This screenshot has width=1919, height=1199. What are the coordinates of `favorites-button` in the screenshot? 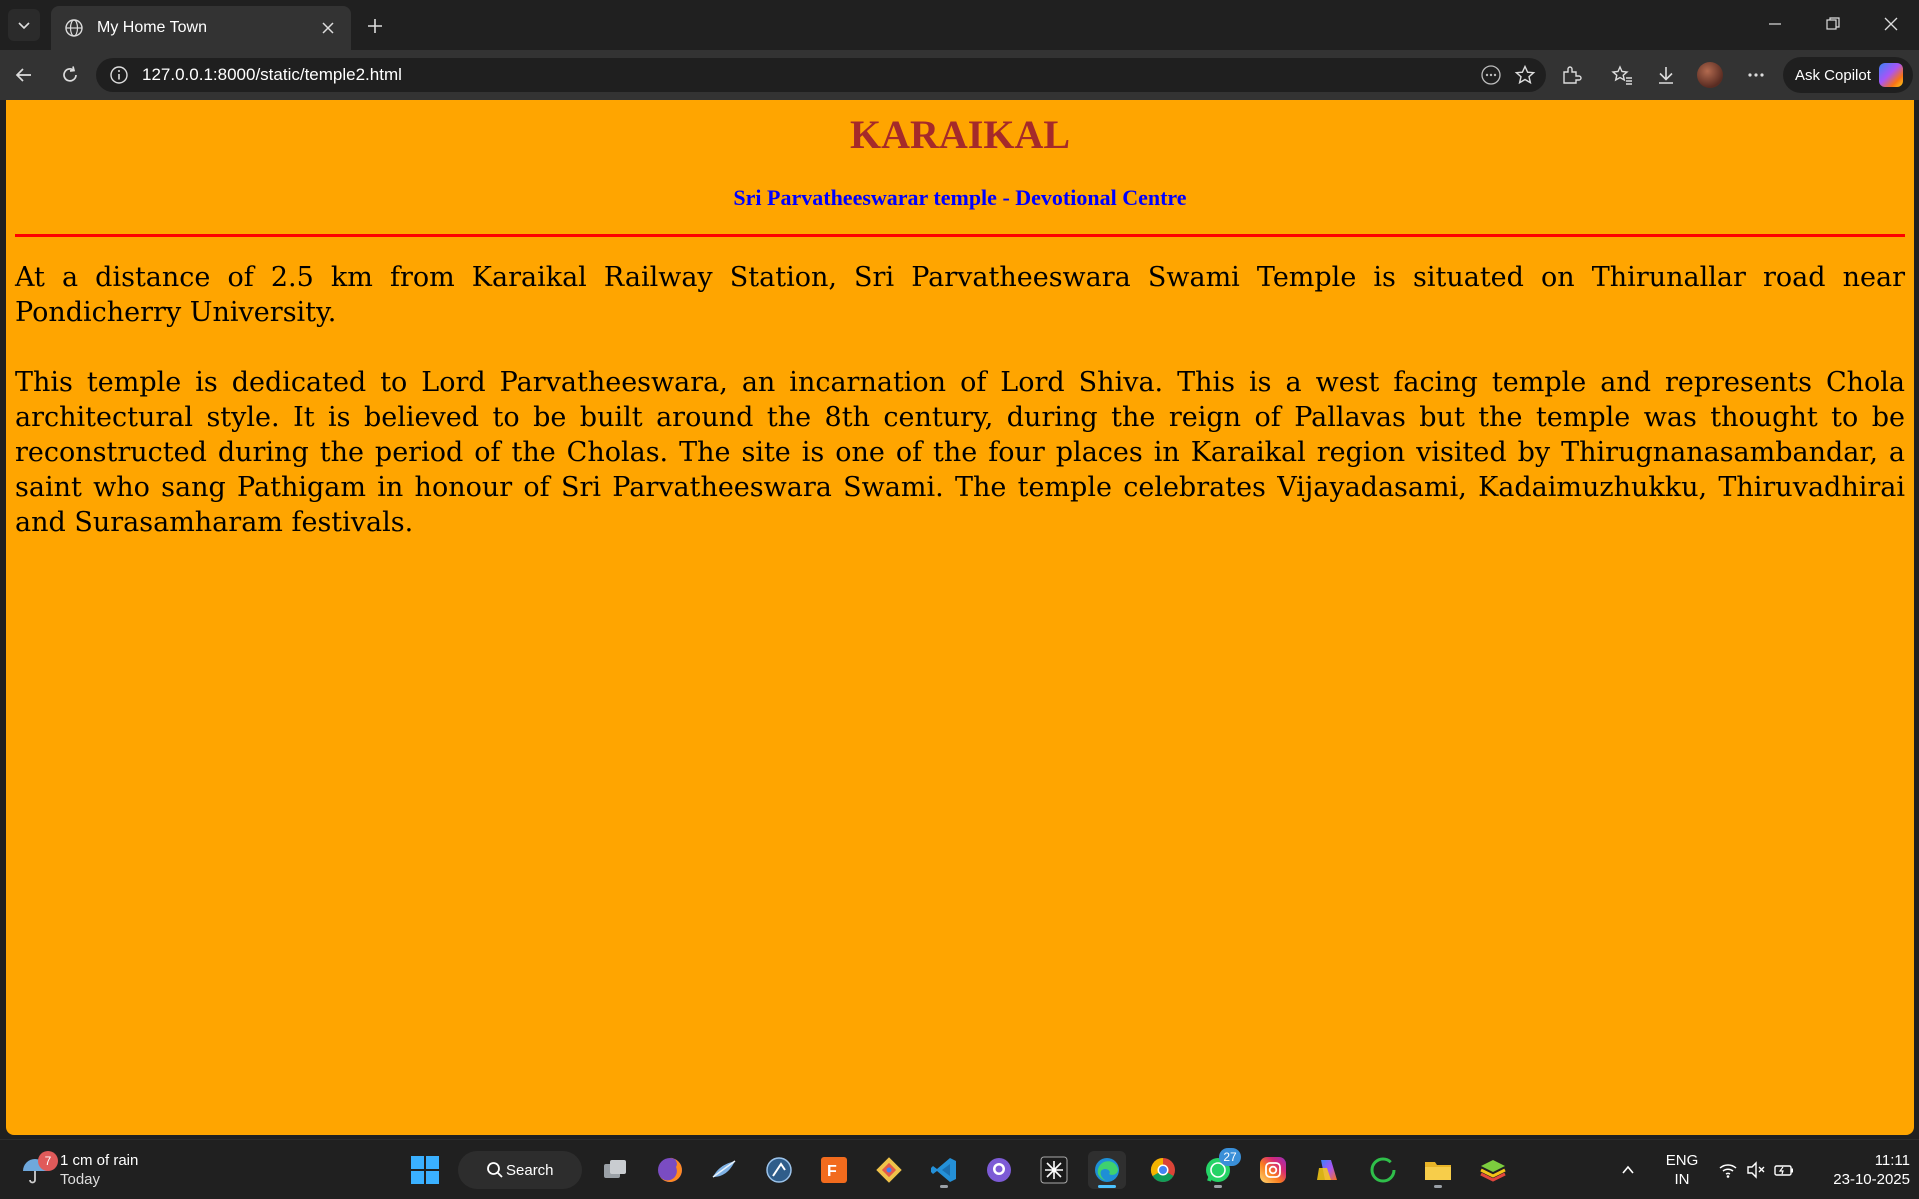 It's located at (1622, 75).